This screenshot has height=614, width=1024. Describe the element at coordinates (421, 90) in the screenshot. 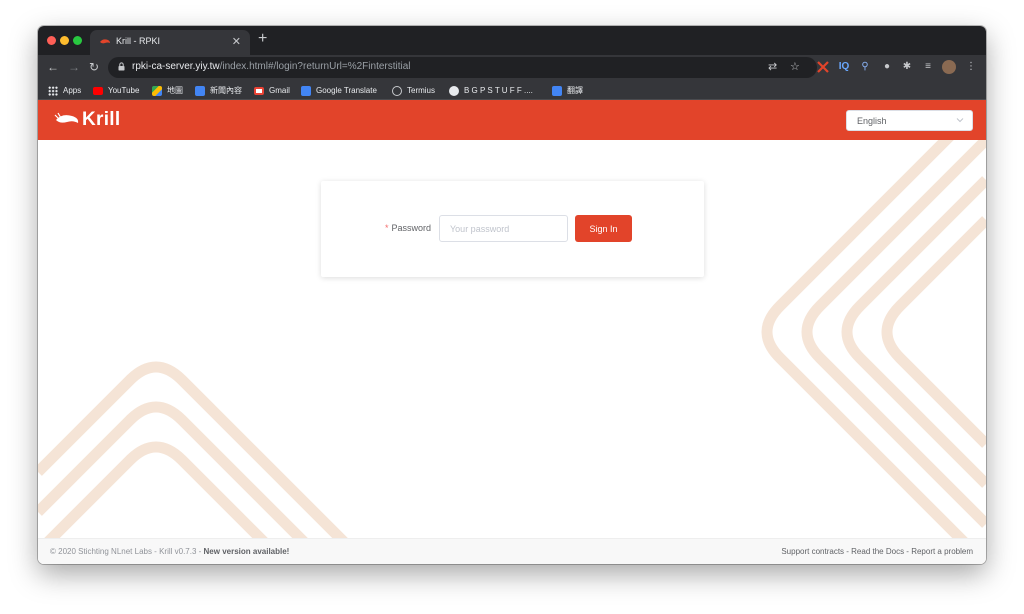

I see `bookmark-label: Termius` at that location.